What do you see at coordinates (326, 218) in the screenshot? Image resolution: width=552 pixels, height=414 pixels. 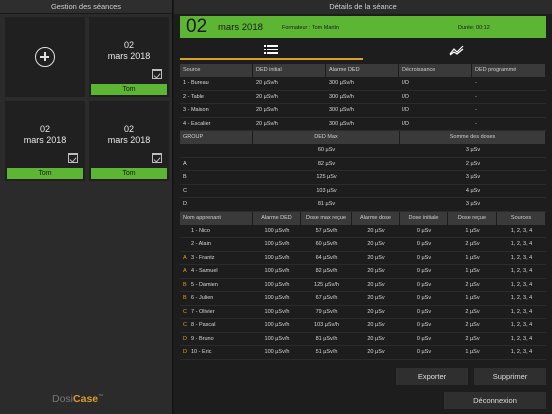 I see `column-header: Dose max reçue` at bounding box center [326, 218].